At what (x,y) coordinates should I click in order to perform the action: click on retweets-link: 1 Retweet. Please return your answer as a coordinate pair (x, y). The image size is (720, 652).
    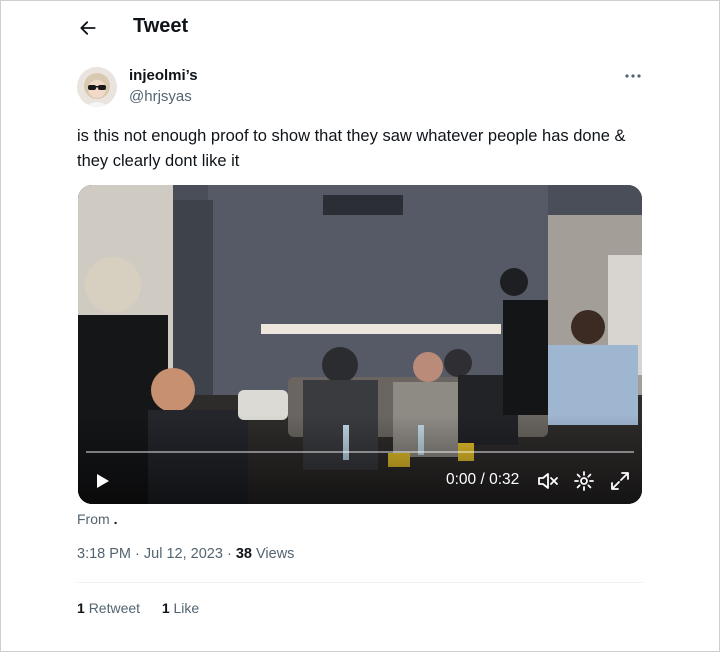
    Looking at the image, I should click on (110, 608).